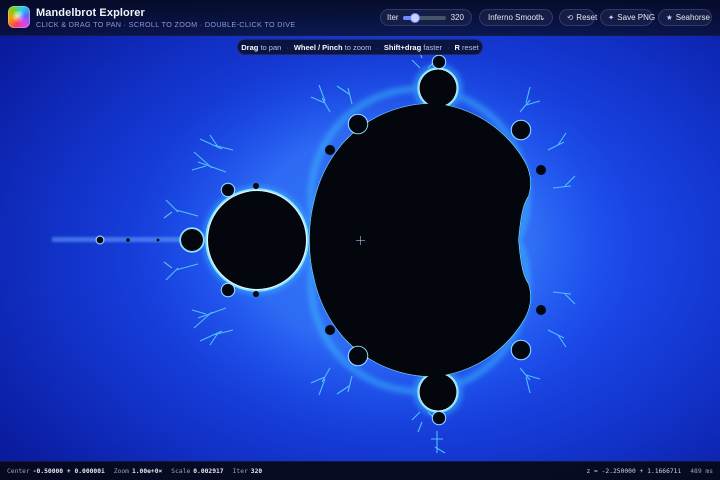 The width and height of the screenshot is (720, 480). What do you see at coordinates (415, 17) in the screenshot?
I see `iter-slider-thumb` at bounding box center [415, 17].